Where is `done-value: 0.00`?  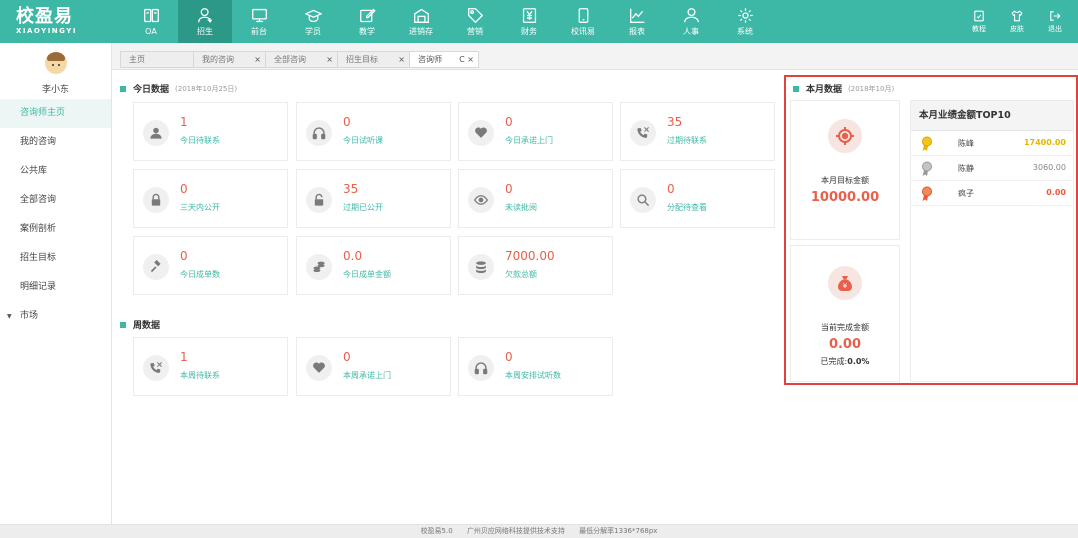 done-value: 0.00 is located at coordinates (845, 344).